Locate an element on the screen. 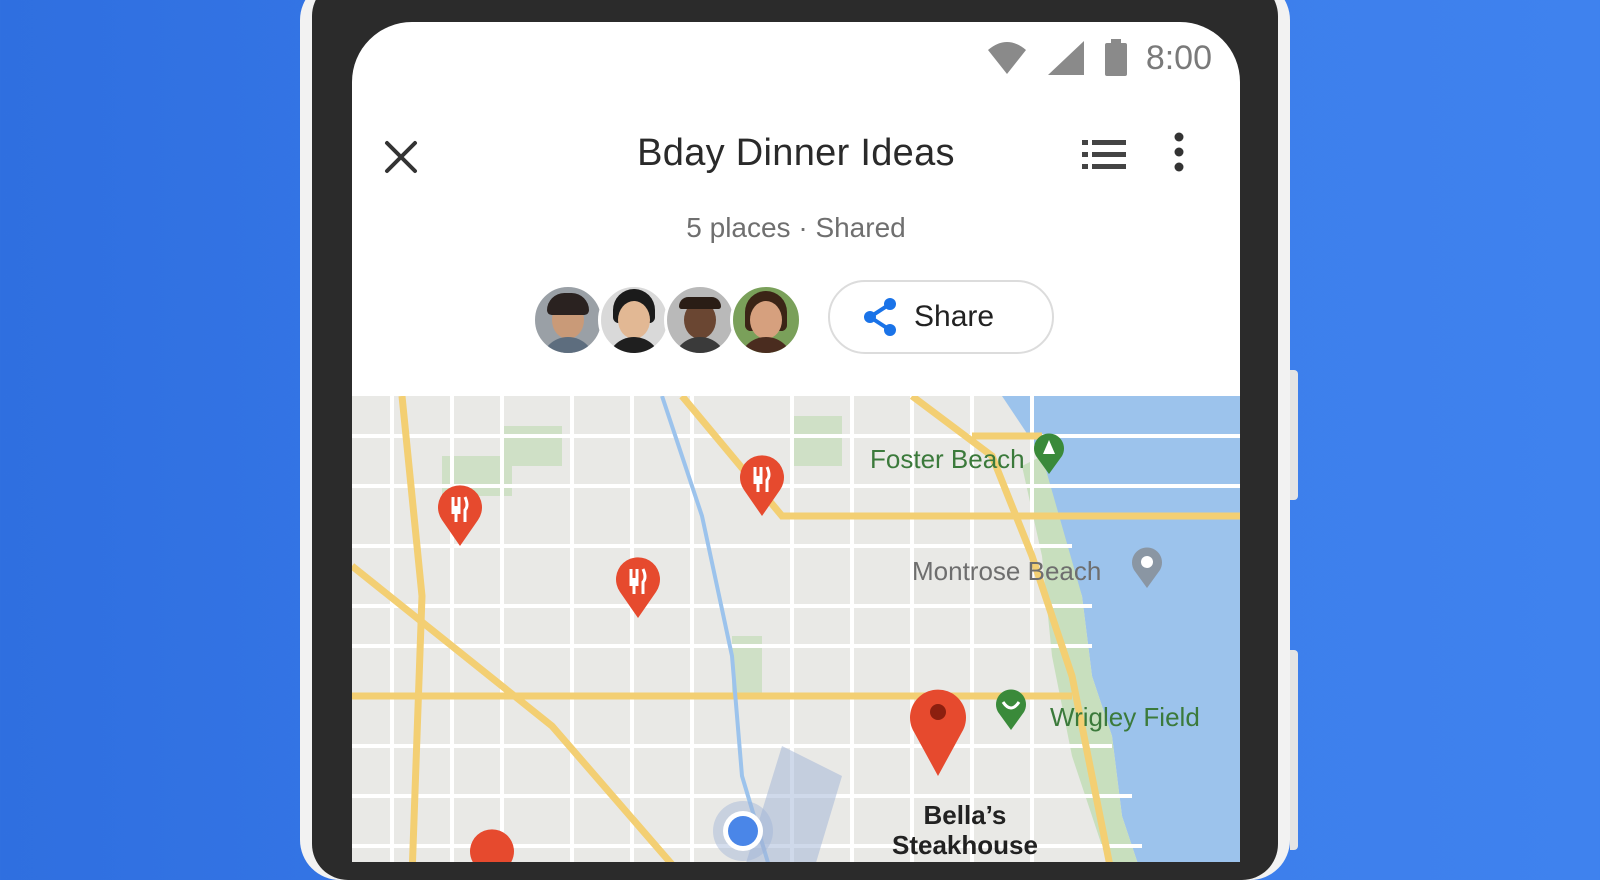 The height and width of the screenshot is (880, 1600). poi-bellas-steakhouse: Bella’s Steakhouse is located at coordinates (965, 830).